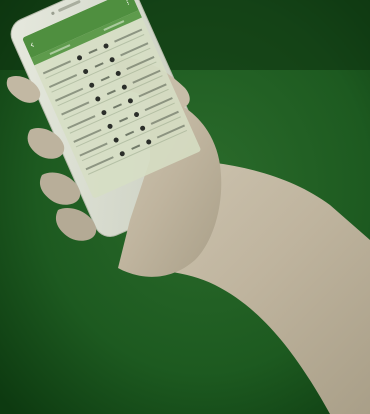 This screenshot has height=414, width=370. Describe the element at coordinates (32, 45) in the screenshot. I see `back-arrow-icon` at that location.